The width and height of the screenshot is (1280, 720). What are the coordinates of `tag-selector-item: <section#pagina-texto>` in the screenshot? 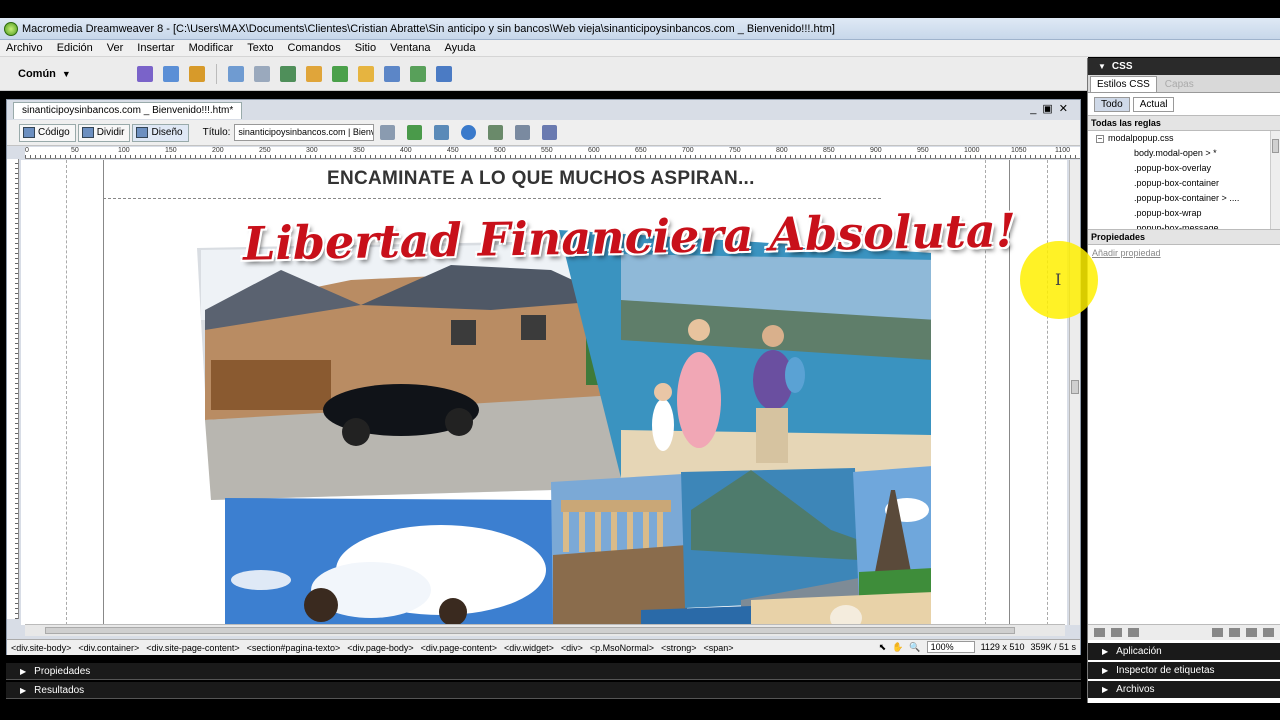 It's located at (294, 648).